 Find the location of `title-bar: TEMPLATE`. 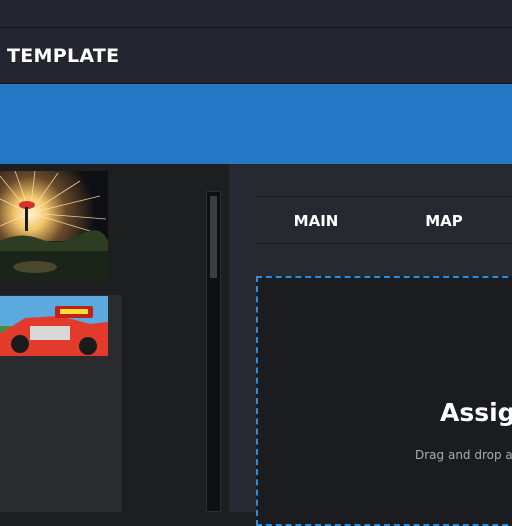

title-bar: TEMPLATE is located at coordinates (256, 56).